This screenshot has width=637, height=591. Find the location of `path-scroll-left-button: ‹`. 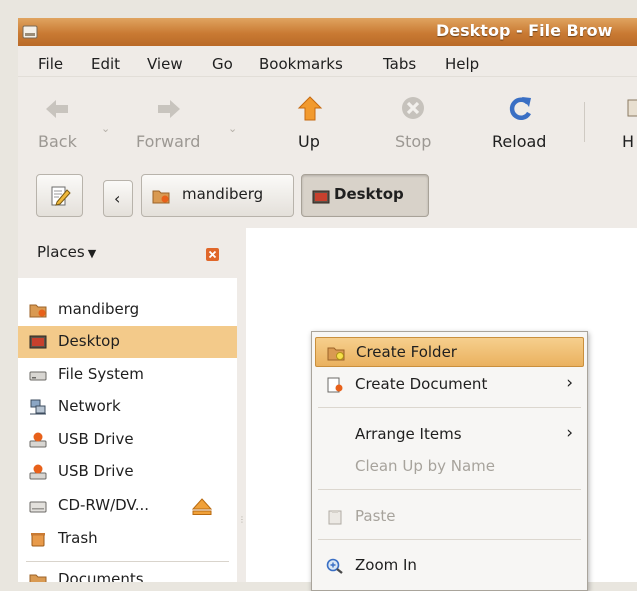

path-scroll-left-button: ‹ is located at coordinates (118, 198).